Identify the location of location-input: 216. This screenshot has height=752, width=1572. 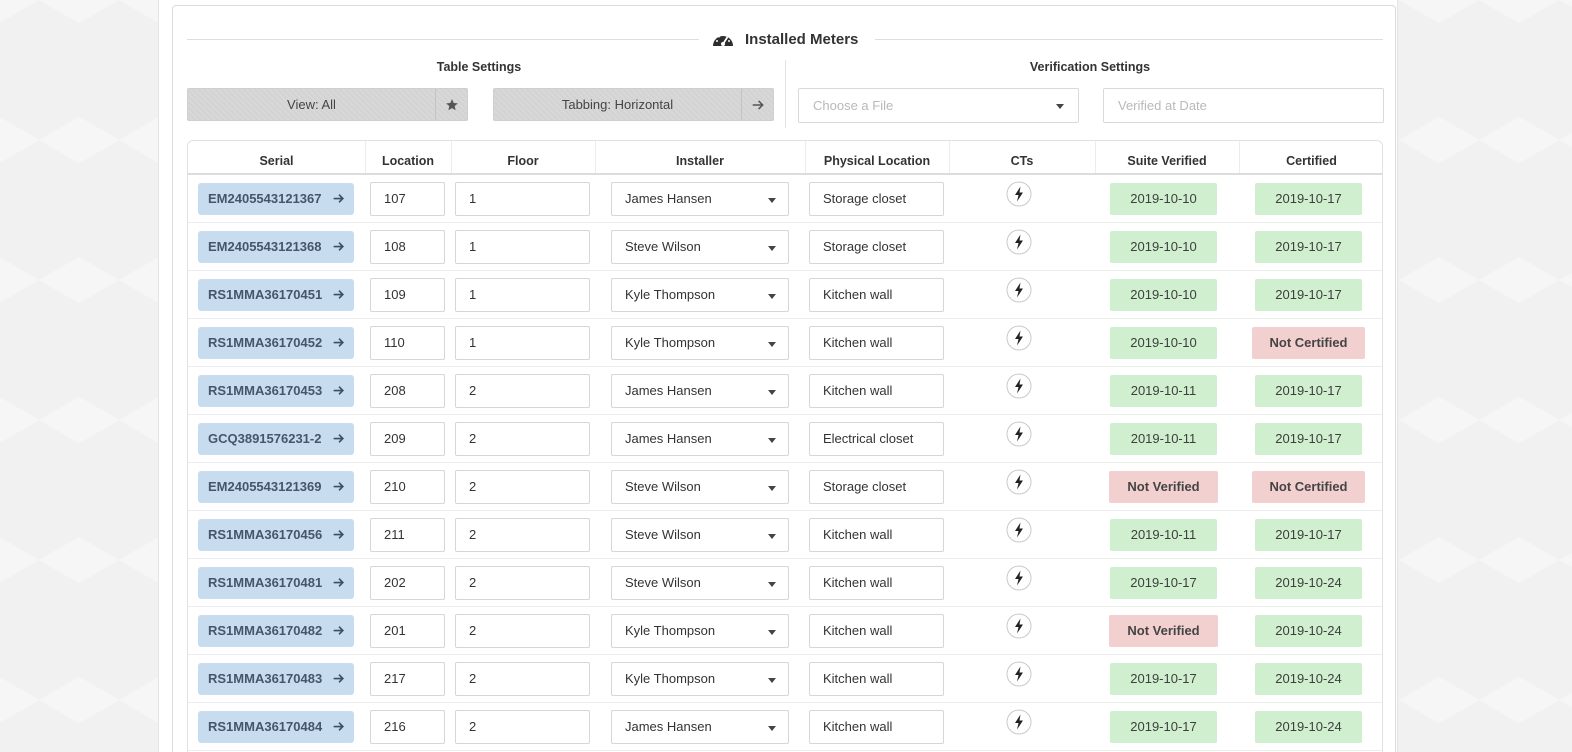
(407, 727).